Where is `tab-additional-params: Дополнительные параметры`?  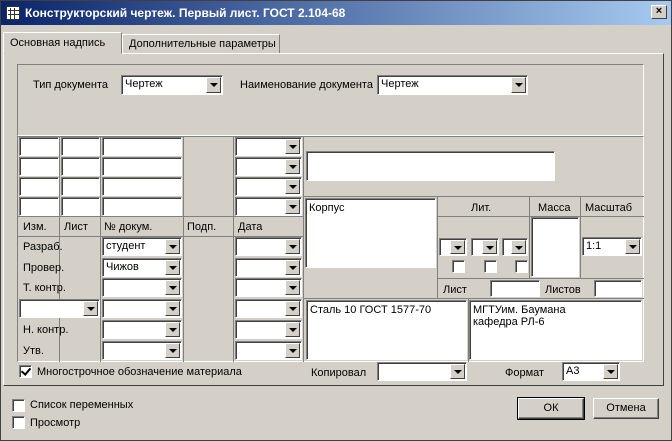 tab-additional-params: Дополнительные параметры is located at coordinates (201, 44).